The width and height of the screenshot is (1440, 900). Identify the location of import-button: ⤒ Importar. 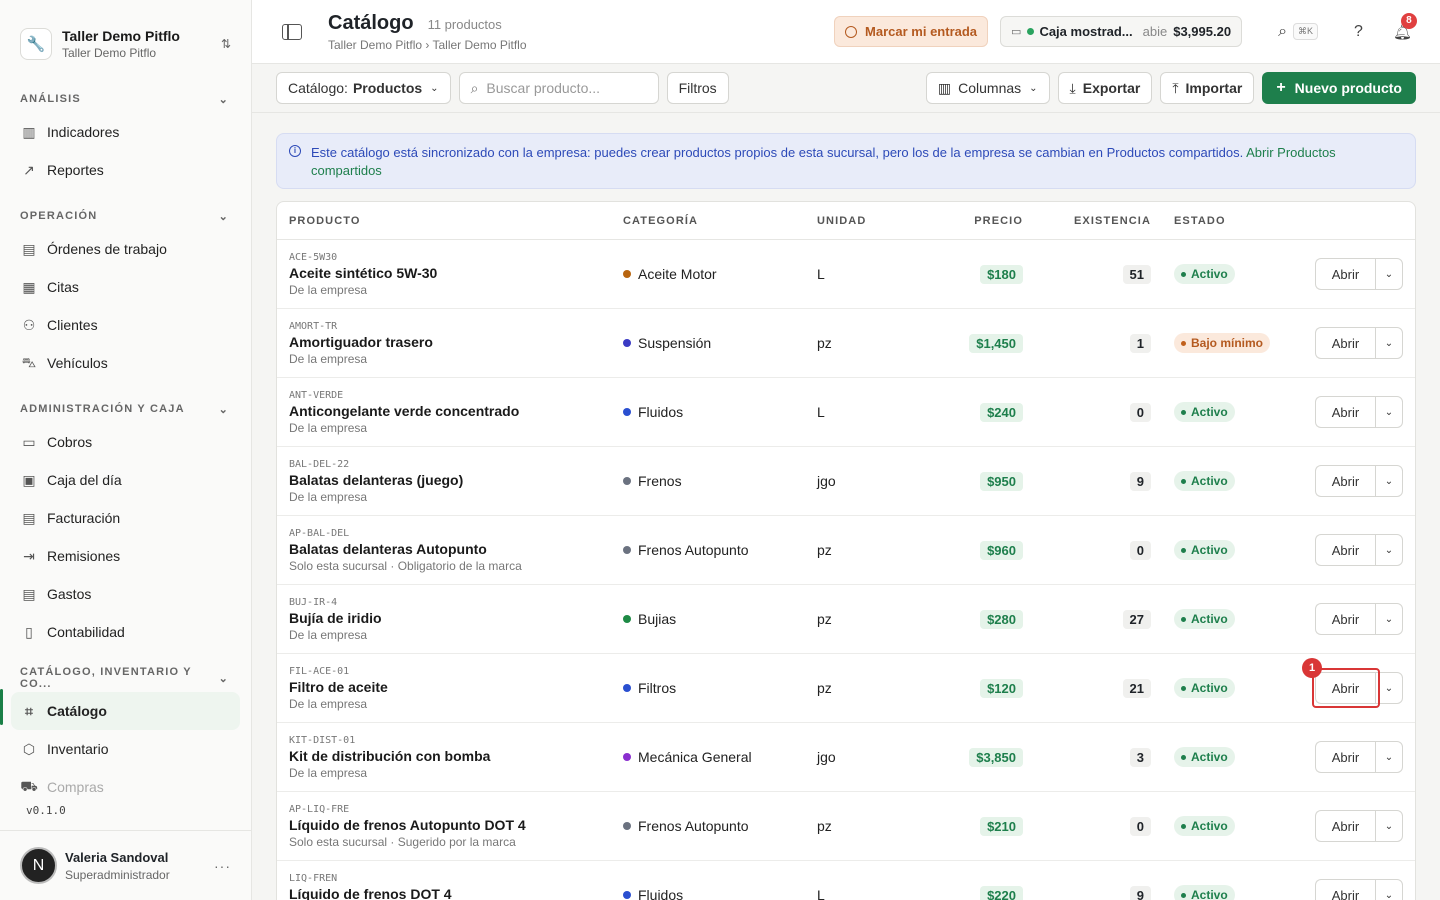
(1207, 88).